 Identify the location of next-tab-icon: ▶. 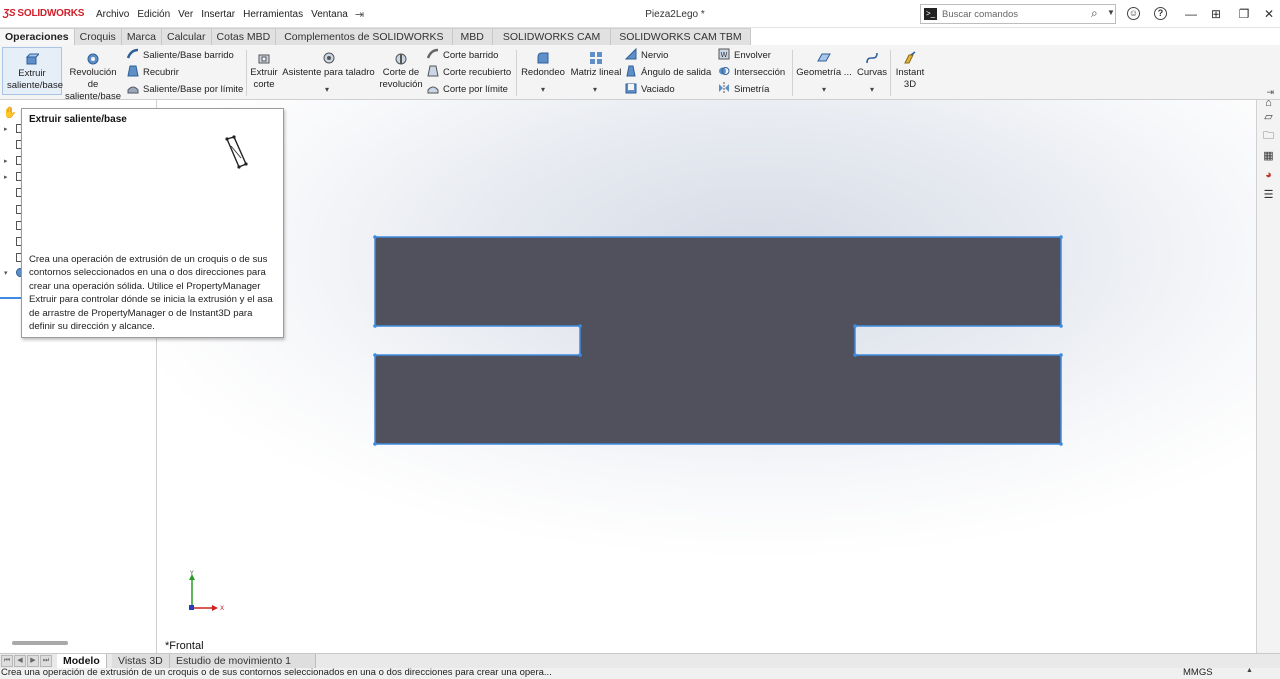
(33, 661).